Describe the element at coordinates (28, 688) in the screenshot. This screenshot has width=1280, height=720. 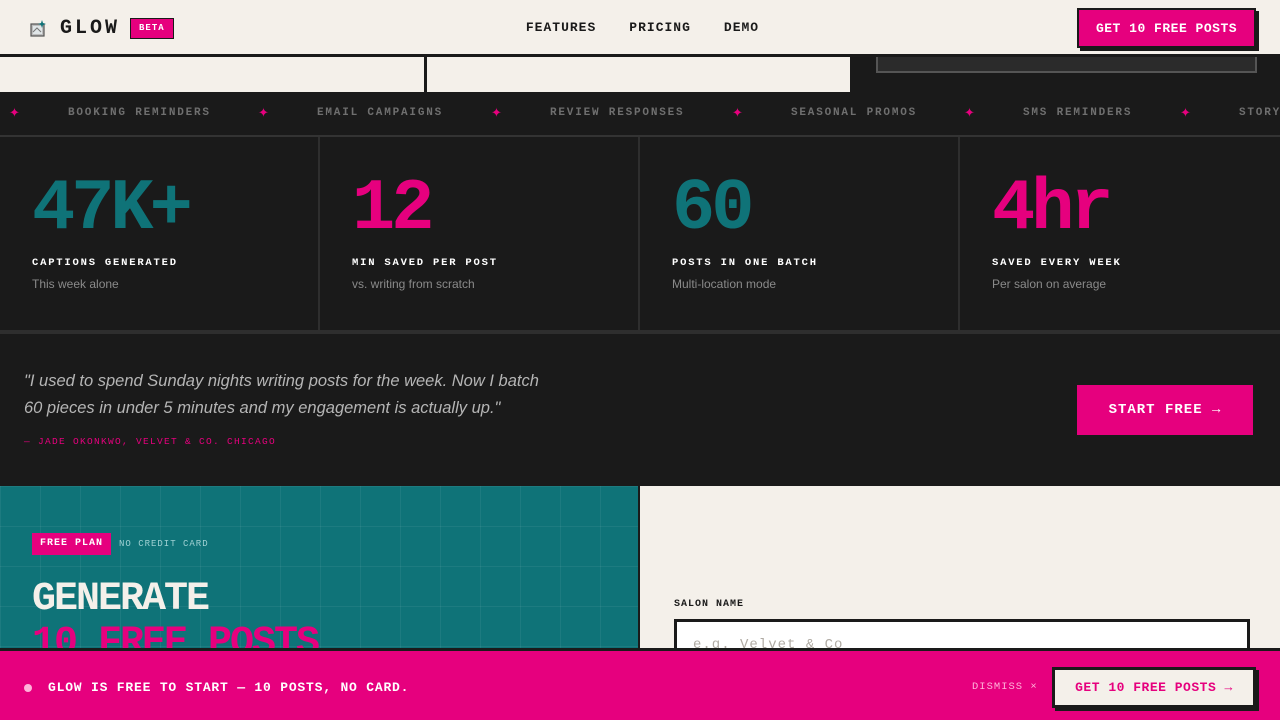
I see `status-dot-icon` at that location.